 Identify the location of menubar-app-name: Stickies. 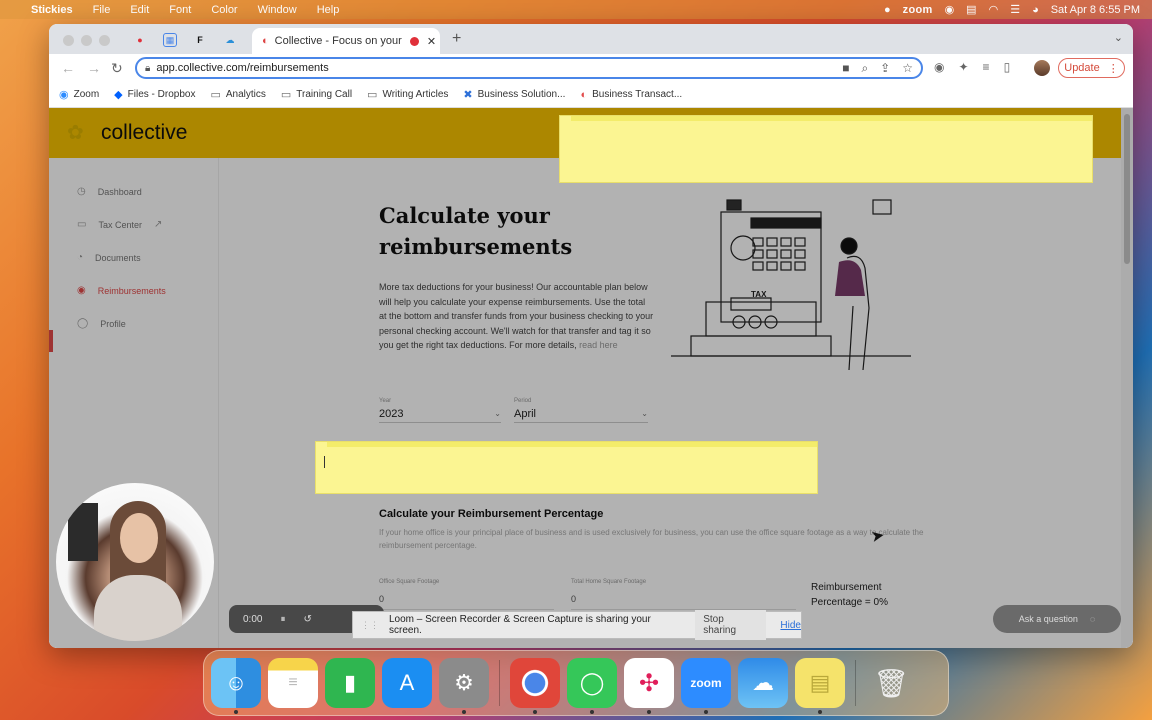
(52, 10).